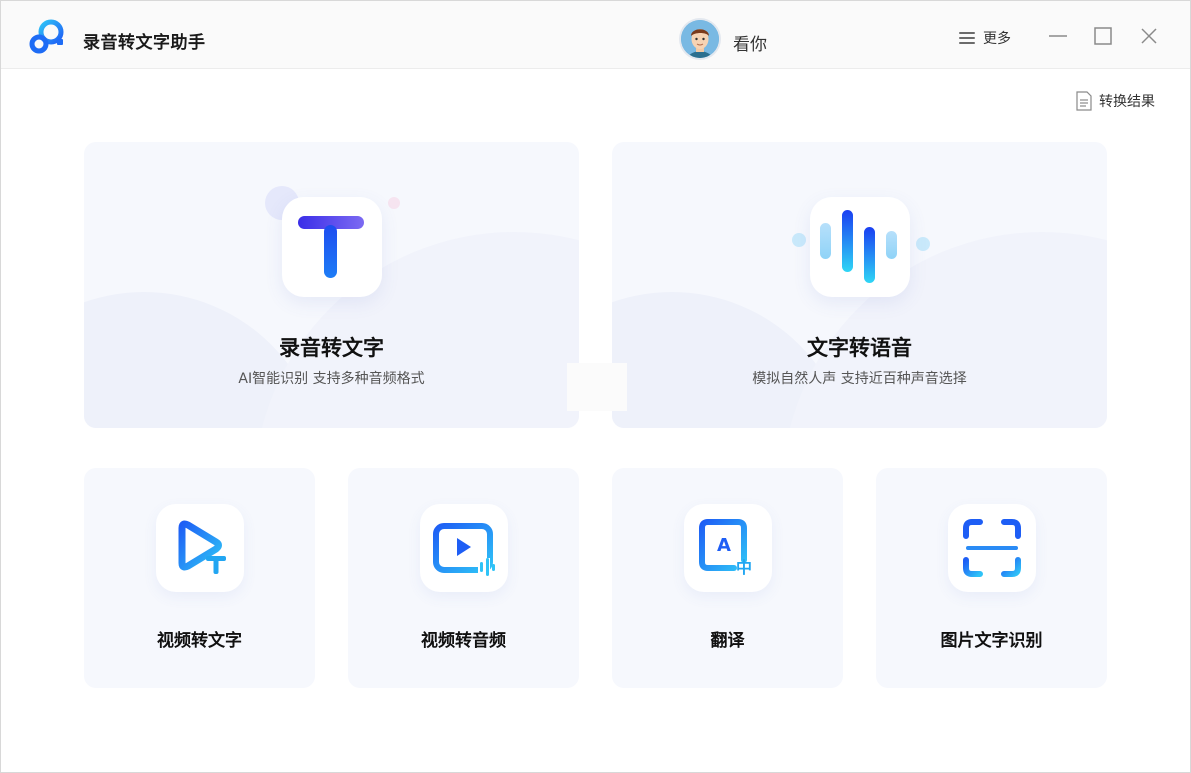 This screenshot has height=773, width=1191. I want to click on video-to-text-icon-box, so click(200, 548).